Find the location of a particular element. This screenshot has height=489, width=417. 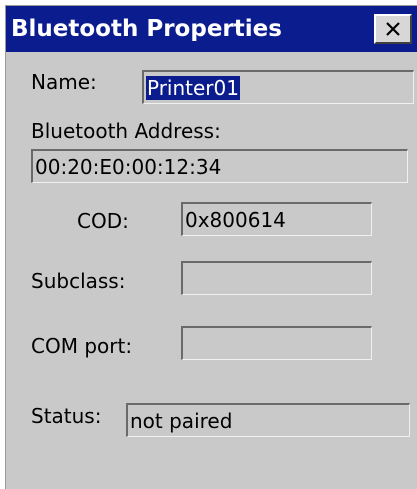

subclass-field is located at coordinates (276, 278).